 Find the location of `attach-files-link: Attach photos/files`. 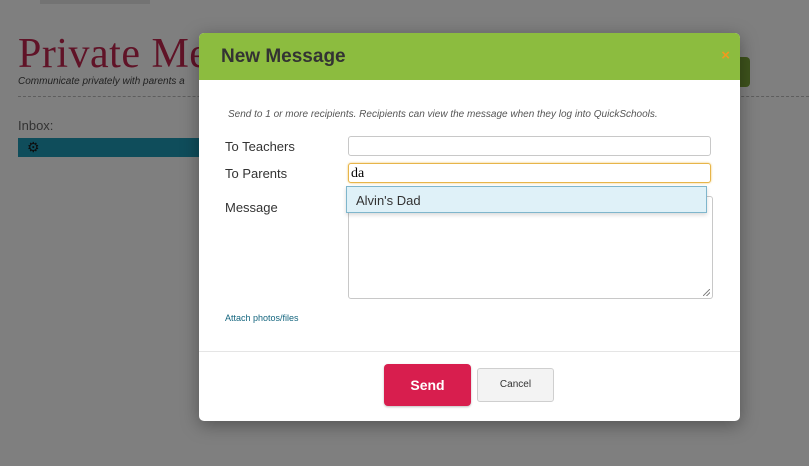

attach-files-link: Attach photos/files is located at coordinates (262, 318).